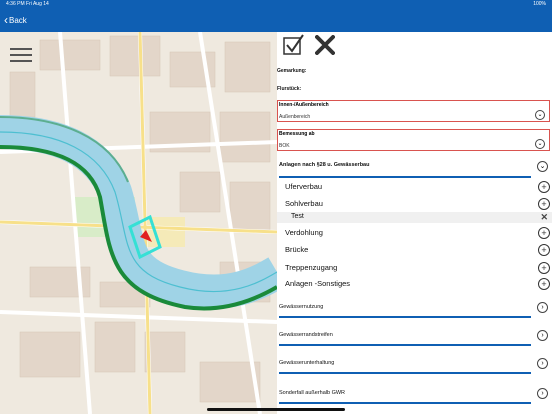 Image resolution: width=552 pixels, height=414 pixels. I want to click on item-label: Brücke, so click(297, 249).